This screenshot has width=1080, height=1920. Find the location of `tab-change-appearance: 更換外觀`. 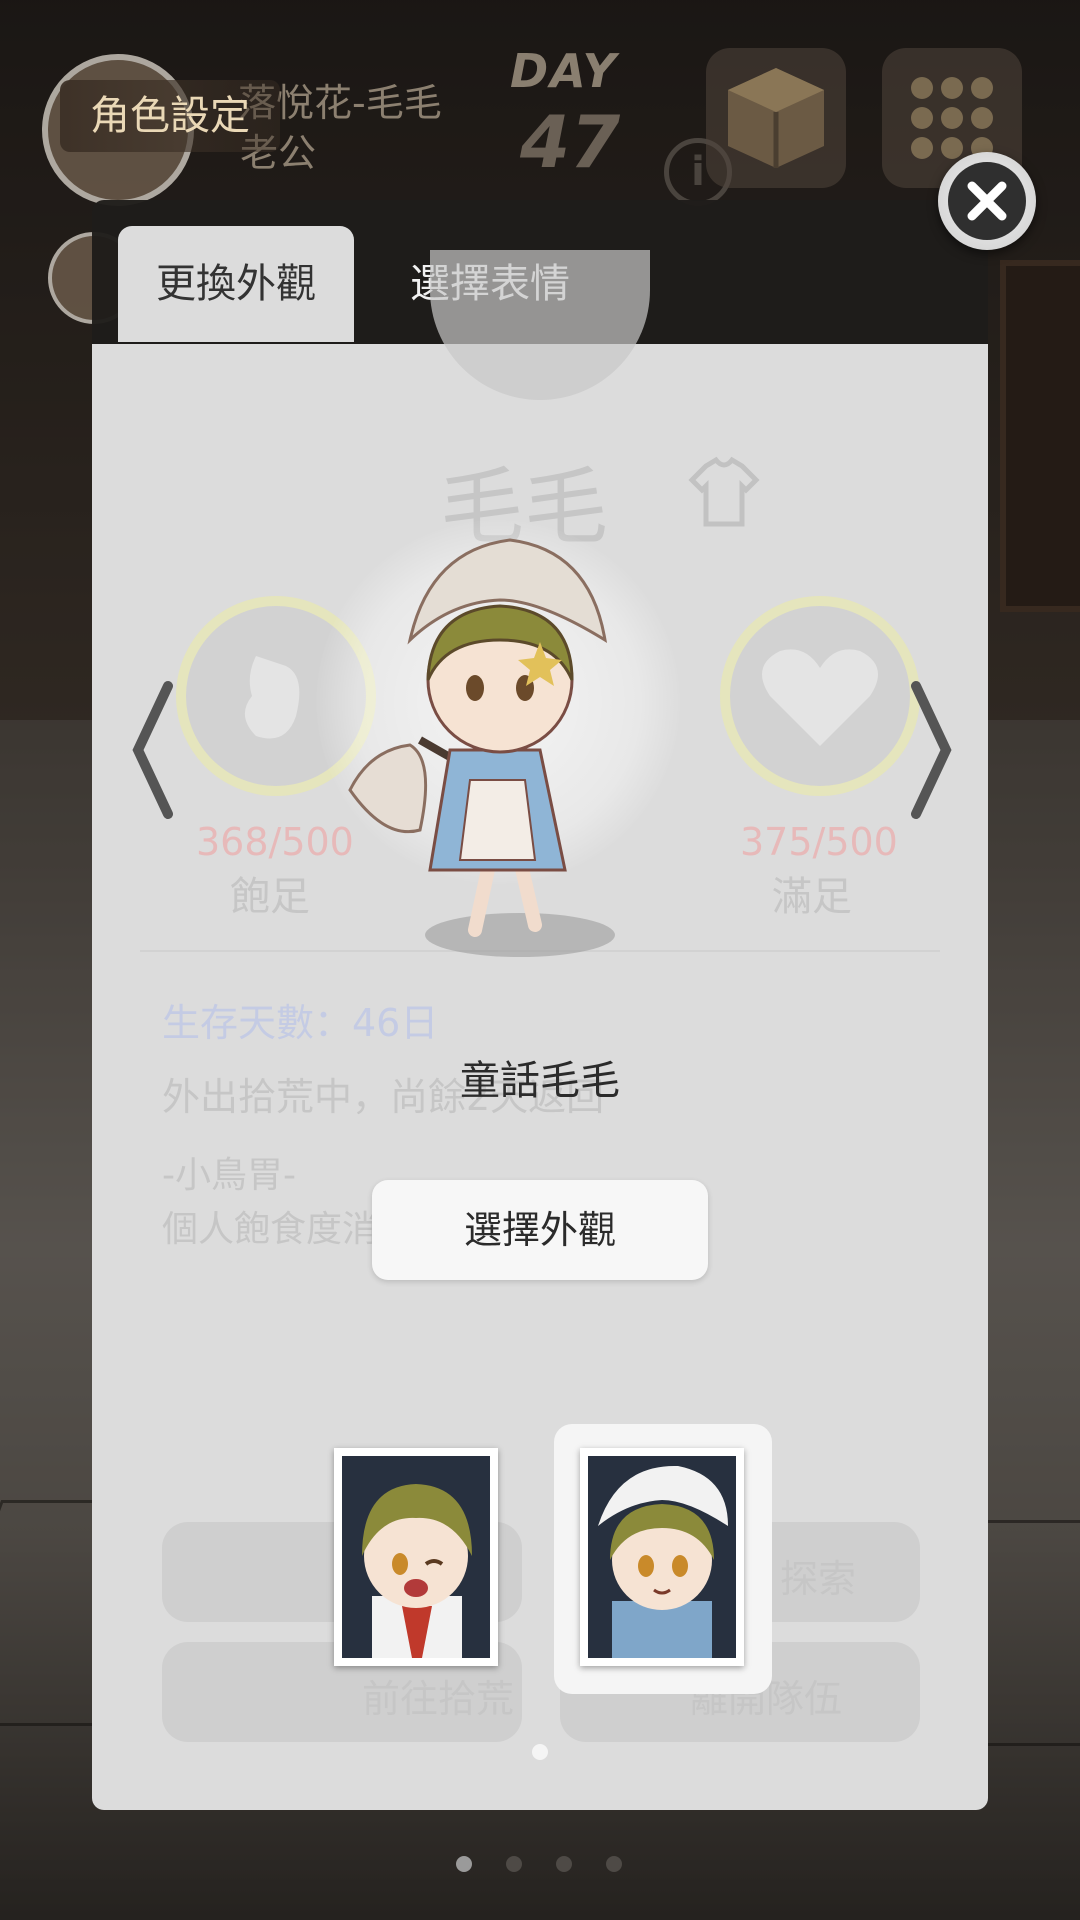

tab-change-appearance: 更換外觀 is located at coordinates (236, 284).